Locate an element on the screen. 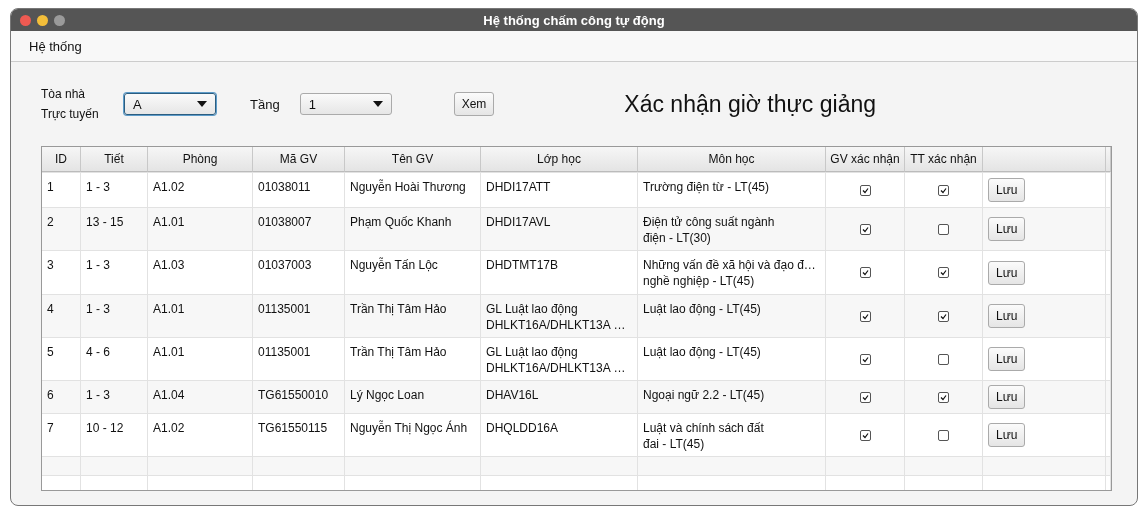 This screenshot has height=515, width=1138. table-cell: Phạm Quốc Khanh is located at coordinates (413, 229).